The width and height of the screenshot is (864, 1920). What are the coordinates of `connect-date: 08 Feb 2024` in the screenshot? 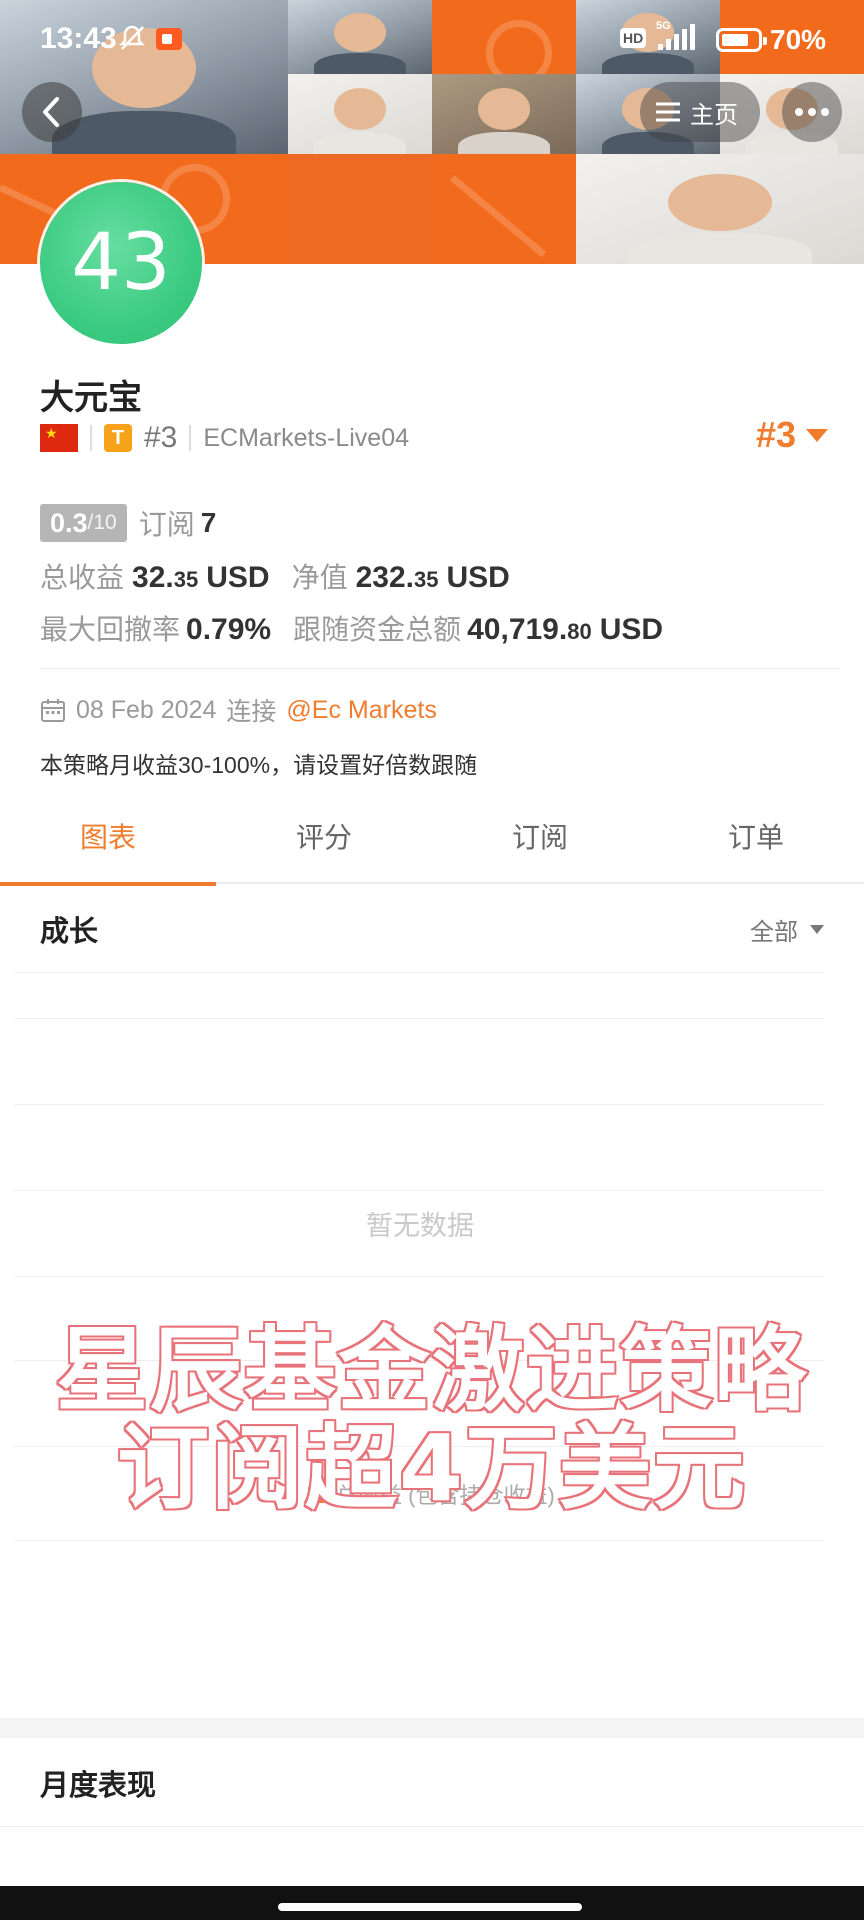 It's located at (146, 709).